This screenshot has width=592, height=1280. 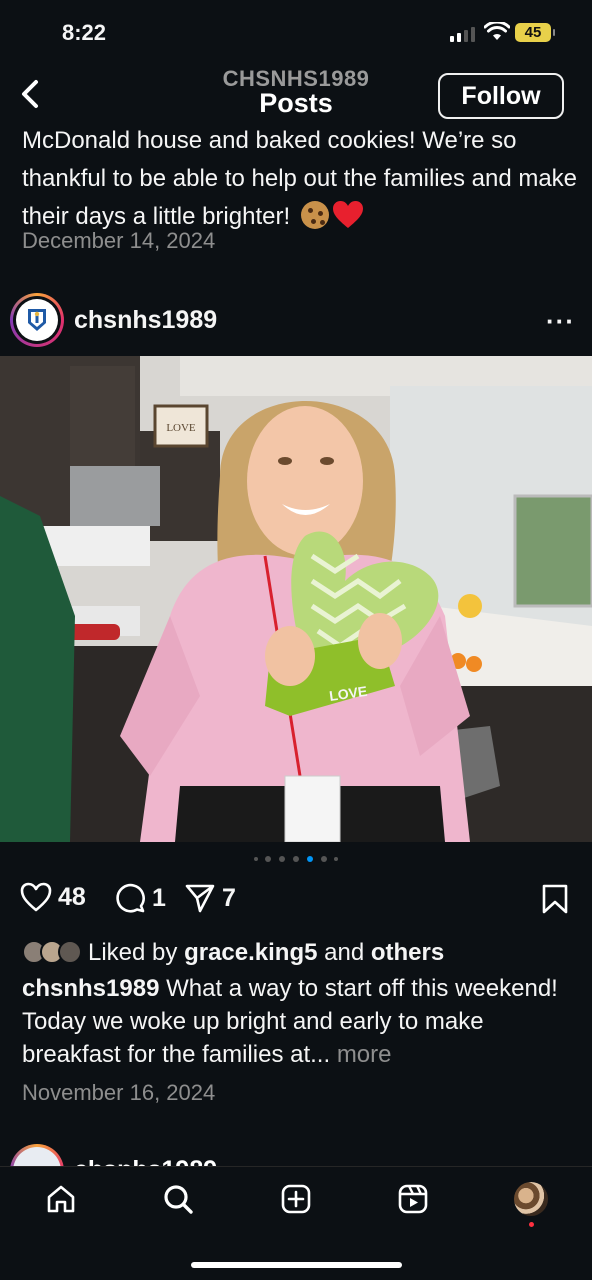 I want to click on post-date: November 16, 2024, so click(x=119, y=1092).